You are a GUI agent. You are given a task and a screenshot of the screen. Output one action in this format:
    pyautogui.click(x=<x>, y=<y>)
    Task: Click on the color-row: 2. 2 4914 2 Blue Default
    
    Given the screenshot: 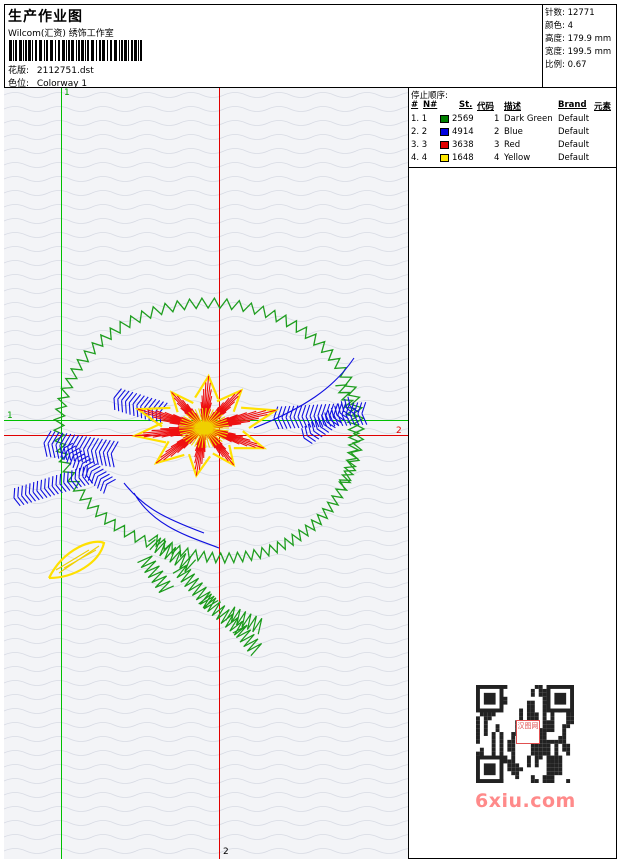 What is the action you would take?
    pyautogui.click(x=513, y=132)
    